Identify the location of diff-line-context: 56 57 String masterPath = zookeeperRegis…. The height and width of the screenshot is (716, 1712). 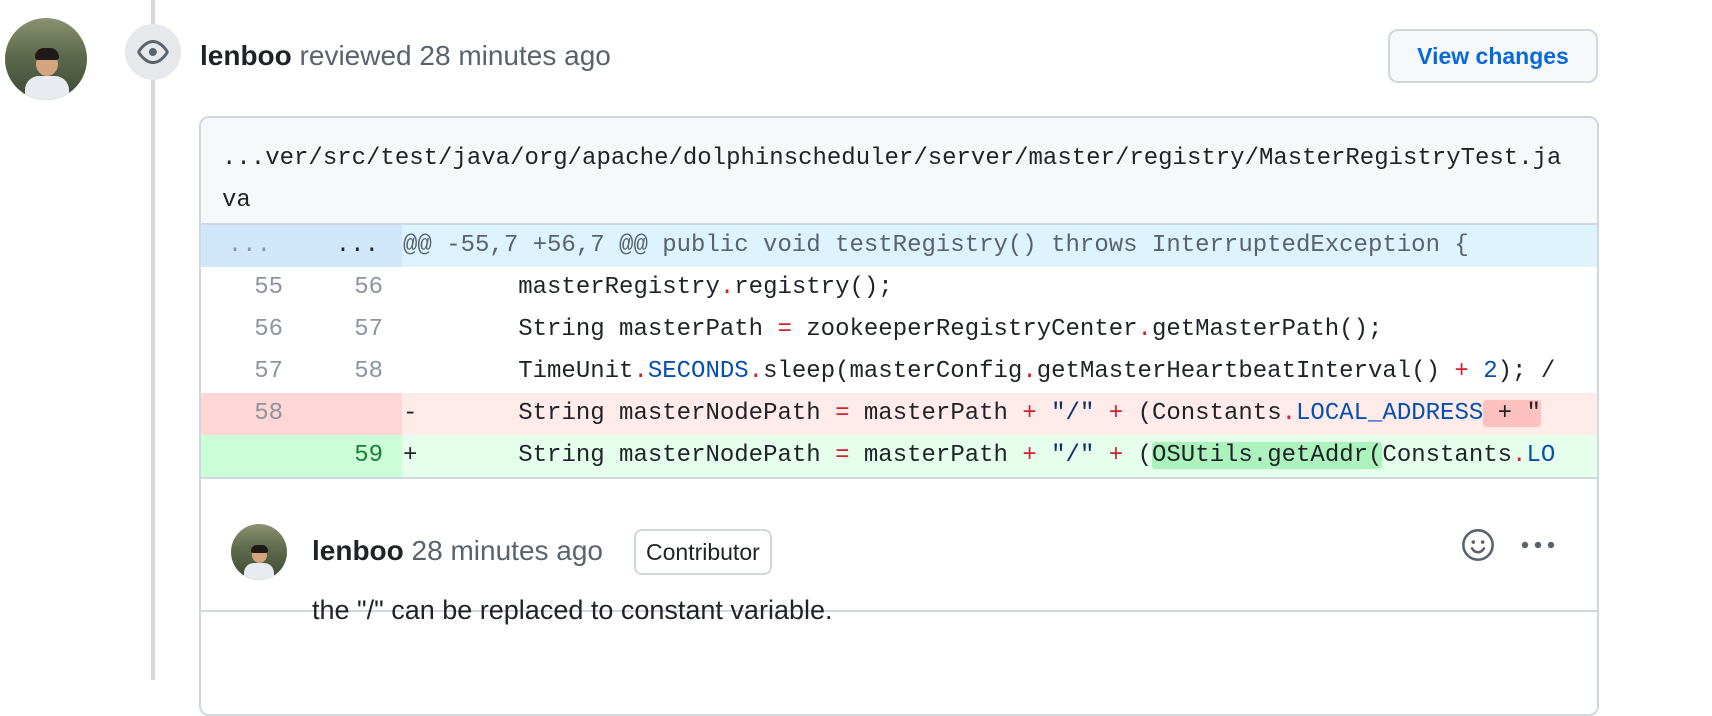
(899, 330).